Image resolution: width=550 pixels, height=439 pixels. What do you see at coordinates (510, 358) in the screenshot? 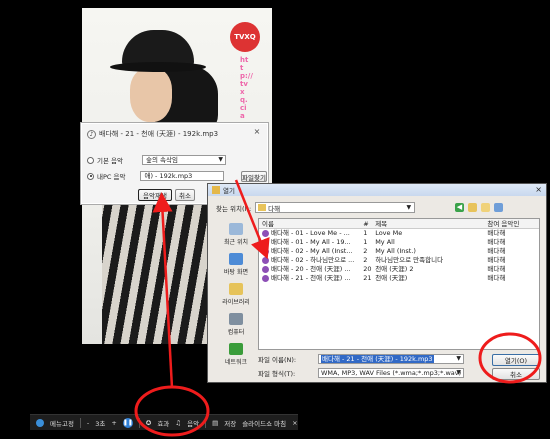
I see `annotation-circle-open-button` at bounding box center [510, 358].